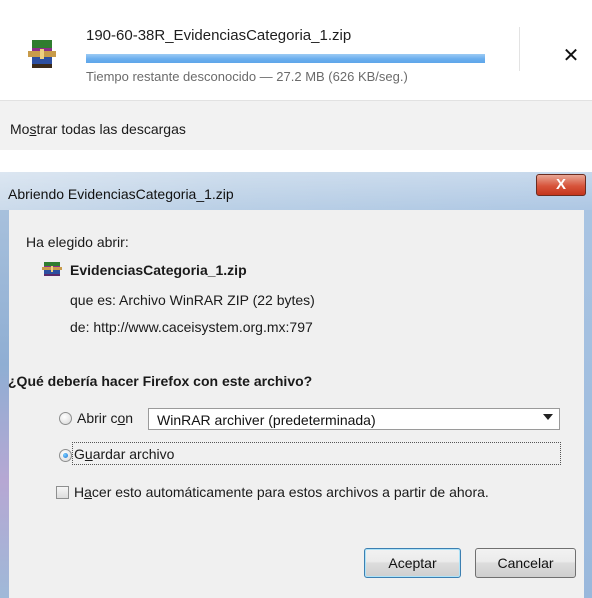 This screenshot has height=598, width=592. I want to click on cancel-button: Cancelar, so click(525, 563).